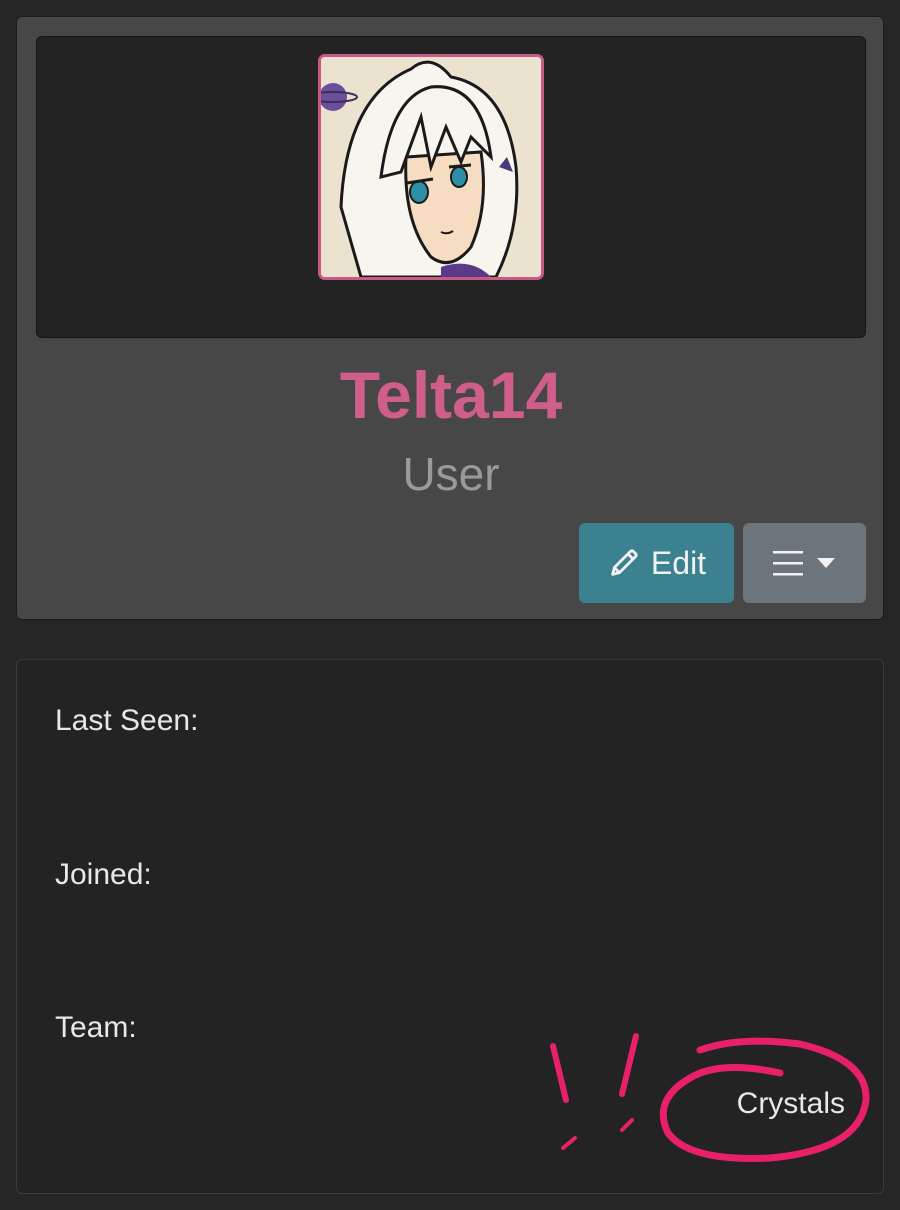 Image resolution: width=900 pixels, height=1210 pixels. I want to click on options-menu-button, so click(804, 563).